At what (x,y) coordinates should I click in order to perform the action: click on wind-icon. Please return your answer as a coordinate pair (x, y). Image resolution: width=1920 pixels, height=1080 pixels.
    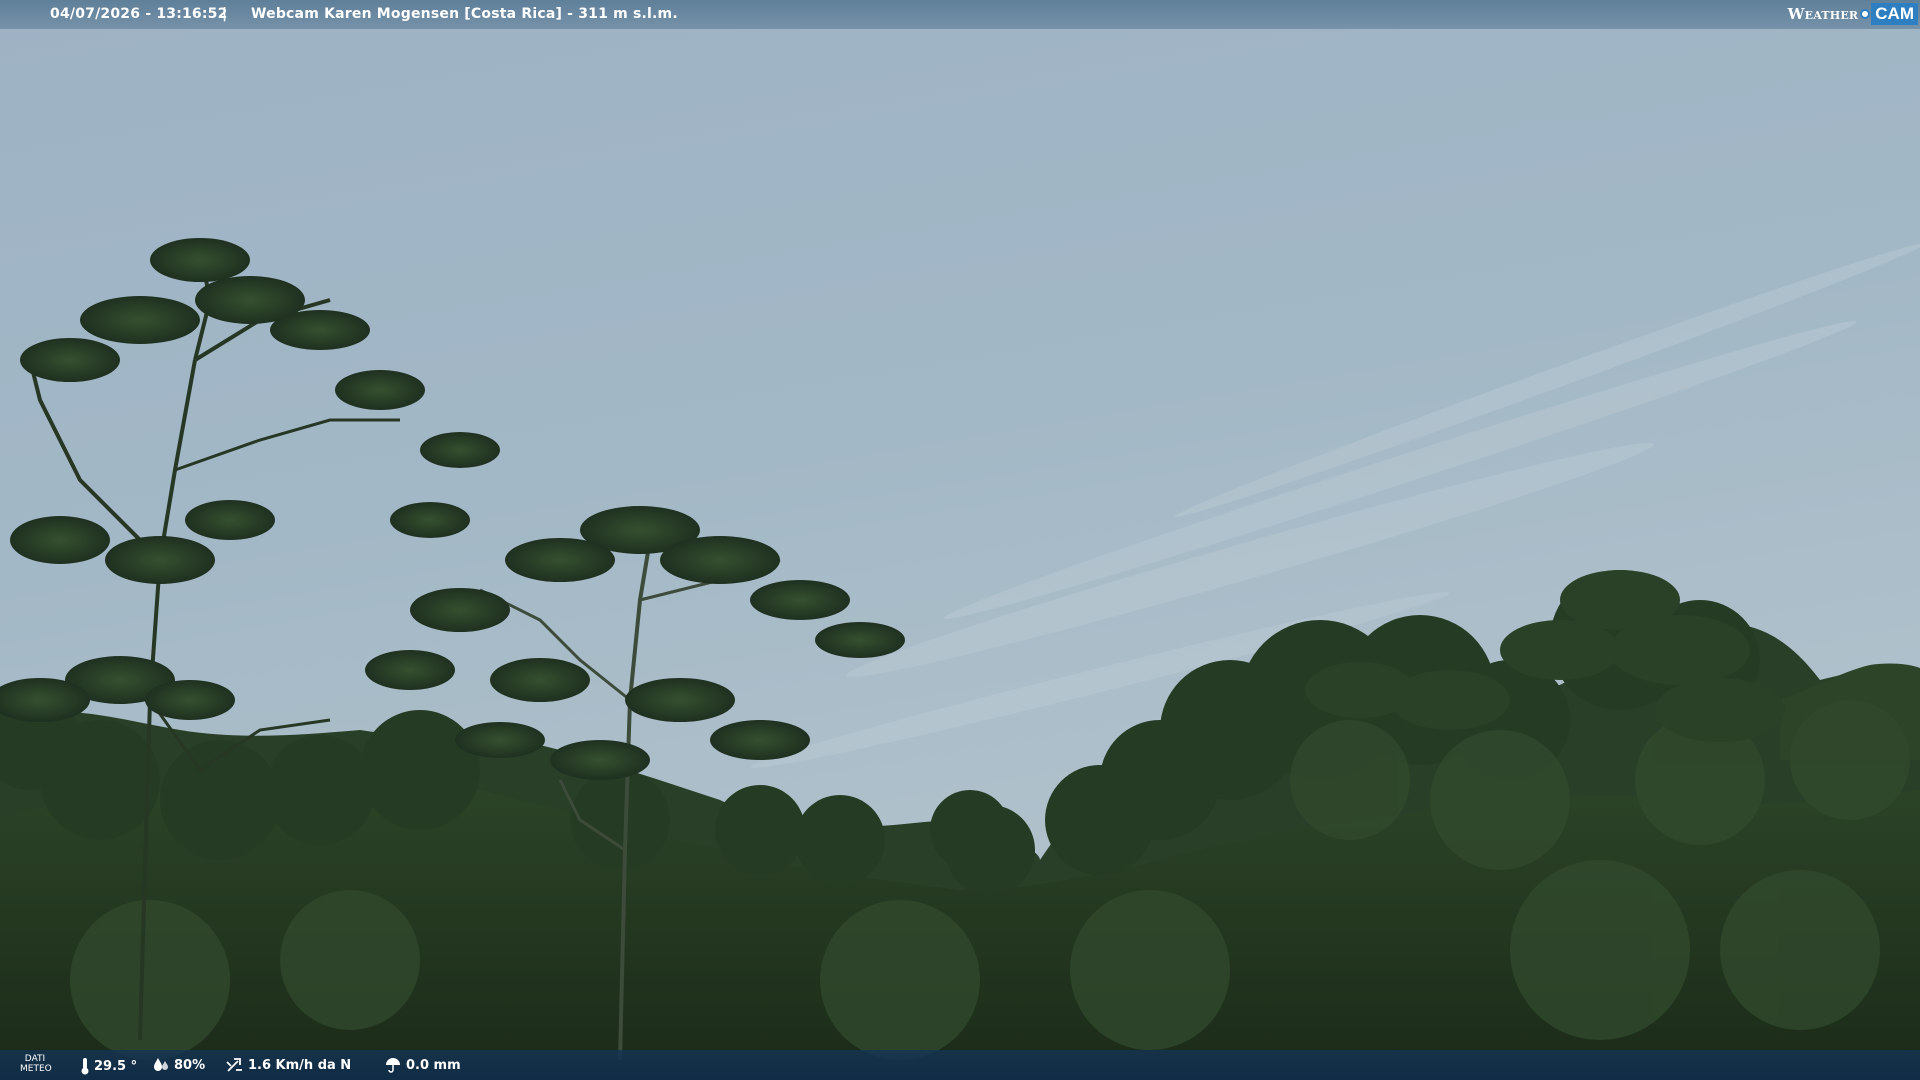
    Looking at the image, I should click on (234, 1065).